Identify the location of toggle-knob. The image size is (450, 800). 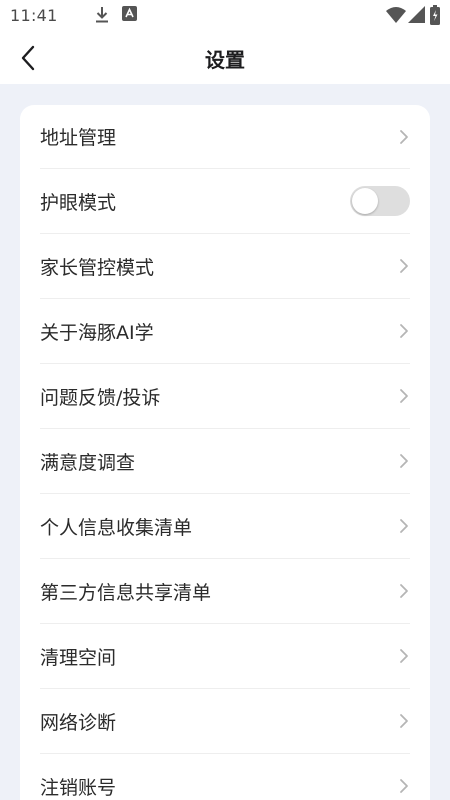
(365, 201).